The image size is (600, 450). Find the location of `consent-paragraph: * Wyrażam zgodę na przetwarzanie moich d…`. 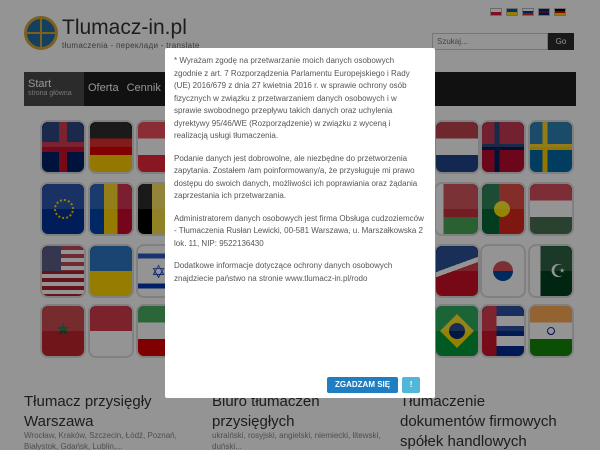

consent-paragraph: * Wyrażam zgodę na przetwarzanie moich d… is located at coordinates (292, 98).